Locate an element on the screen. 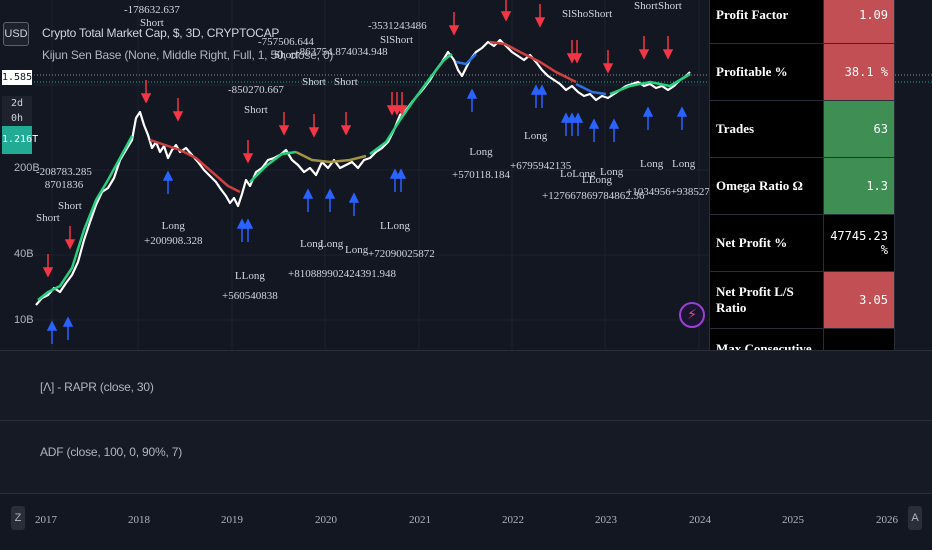  trade-value: -178632.637 is located at coordinates (152, 10).